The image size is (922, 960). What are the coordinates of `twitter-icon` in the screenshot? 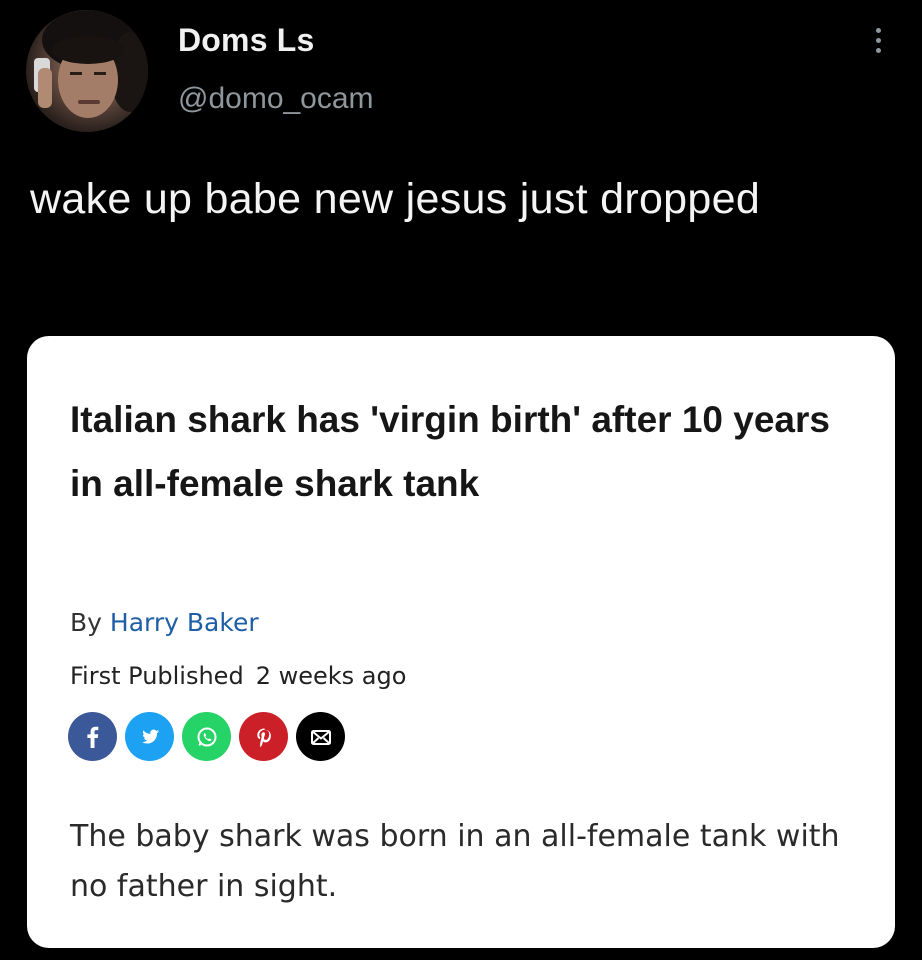 It's located at (149, 736).